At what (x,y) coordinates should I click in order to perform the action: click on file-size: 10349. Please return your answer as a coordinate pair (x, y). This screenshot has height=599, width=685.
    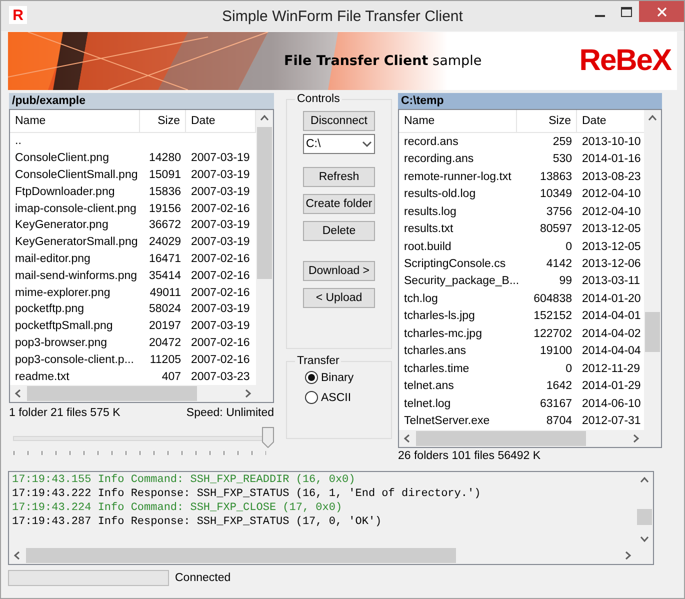
    Looking at the image, I should click on (556, 194).